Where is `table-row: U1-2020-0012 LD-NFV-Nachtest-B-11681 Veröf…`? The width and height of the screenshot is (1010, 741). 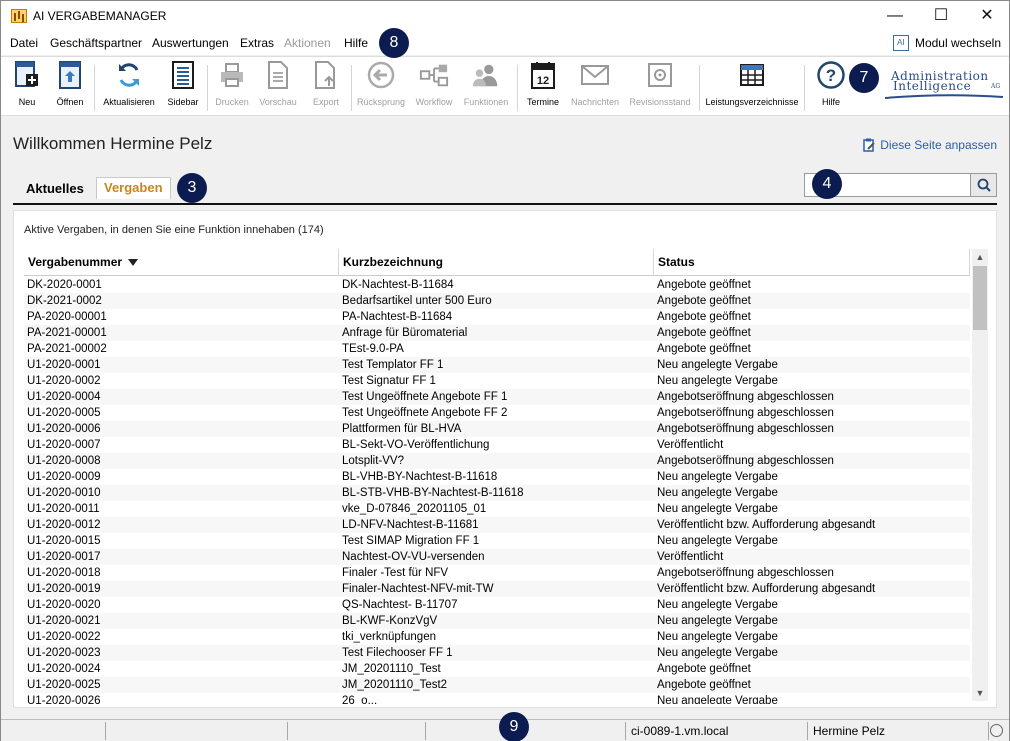
table-row: U1-2020-0012 LD-NFV-Nachtest-B-11681 Veröf… is located at coordinates (497, 525).